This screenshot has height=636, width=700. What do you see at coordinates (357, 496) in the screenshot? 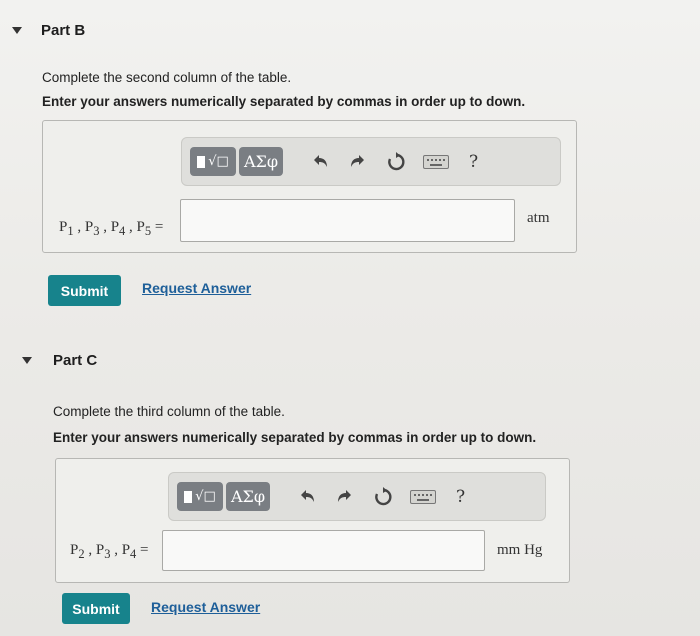
I see `part-c-math-toolbar: √□ ΑΣφ ?` at bounding box center [357, 496].